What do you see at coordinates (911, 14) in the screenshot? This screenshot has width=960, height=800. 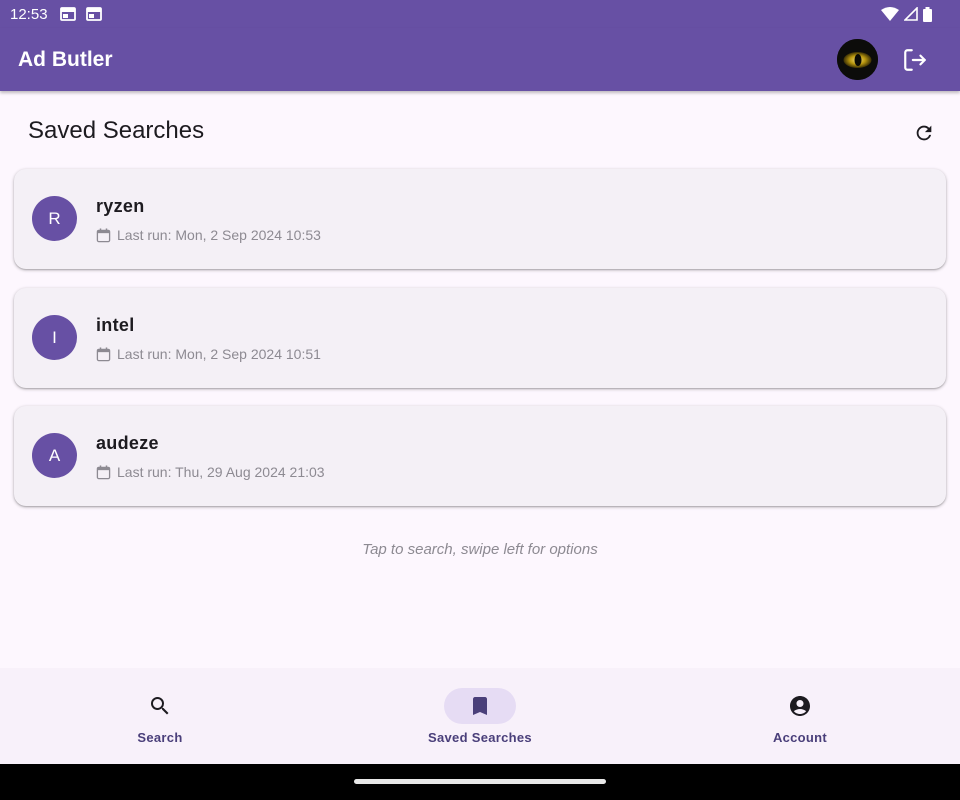 I see `signal-icon` at bounding box center [911, 14].